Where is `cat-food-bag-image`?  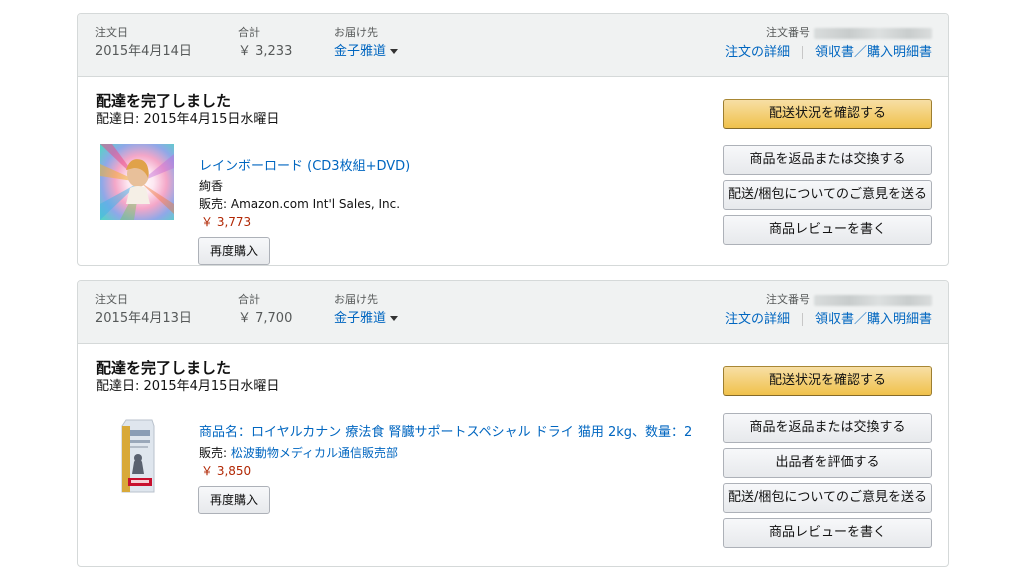 cat-food-bag-image is located at coordinates (137, 456).